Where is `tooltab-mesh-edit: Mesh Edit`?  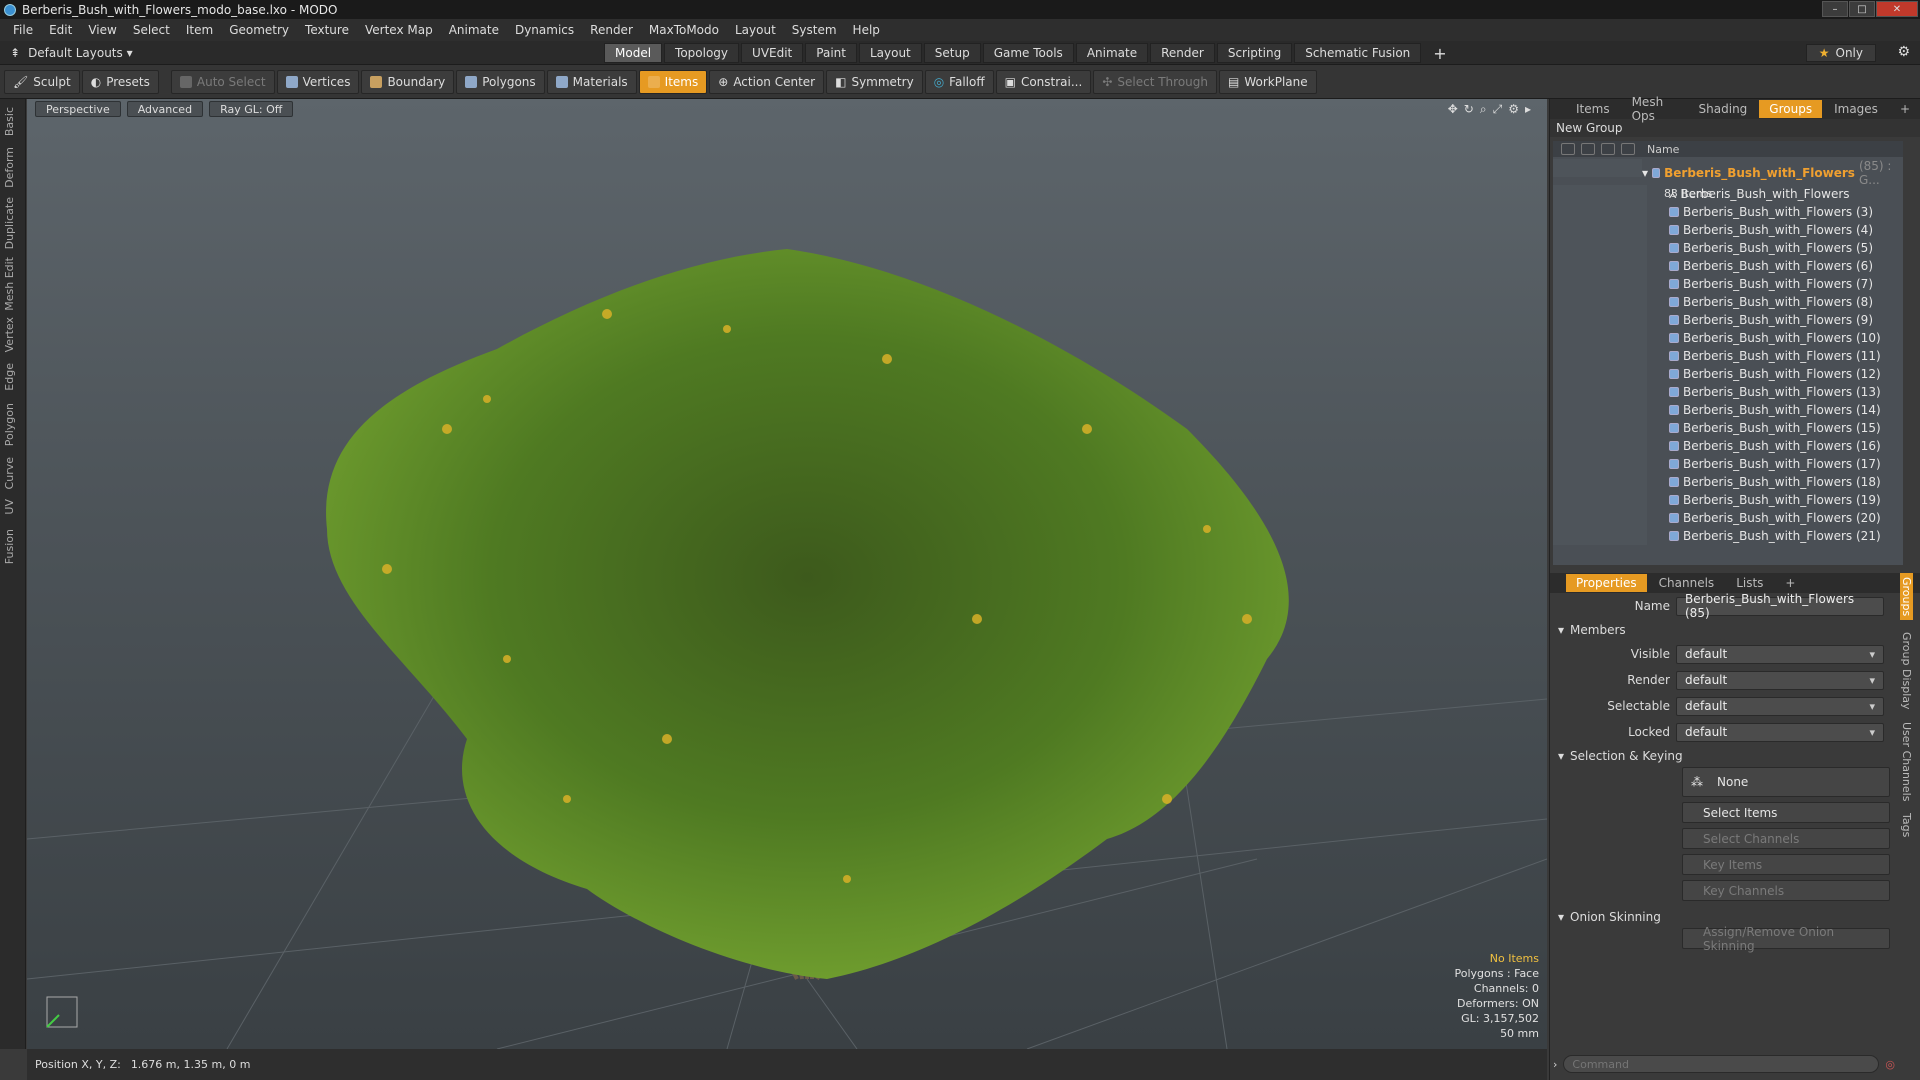
tooltab-mesh-edit: Mesh Edit is located at coordinates (9, 284).